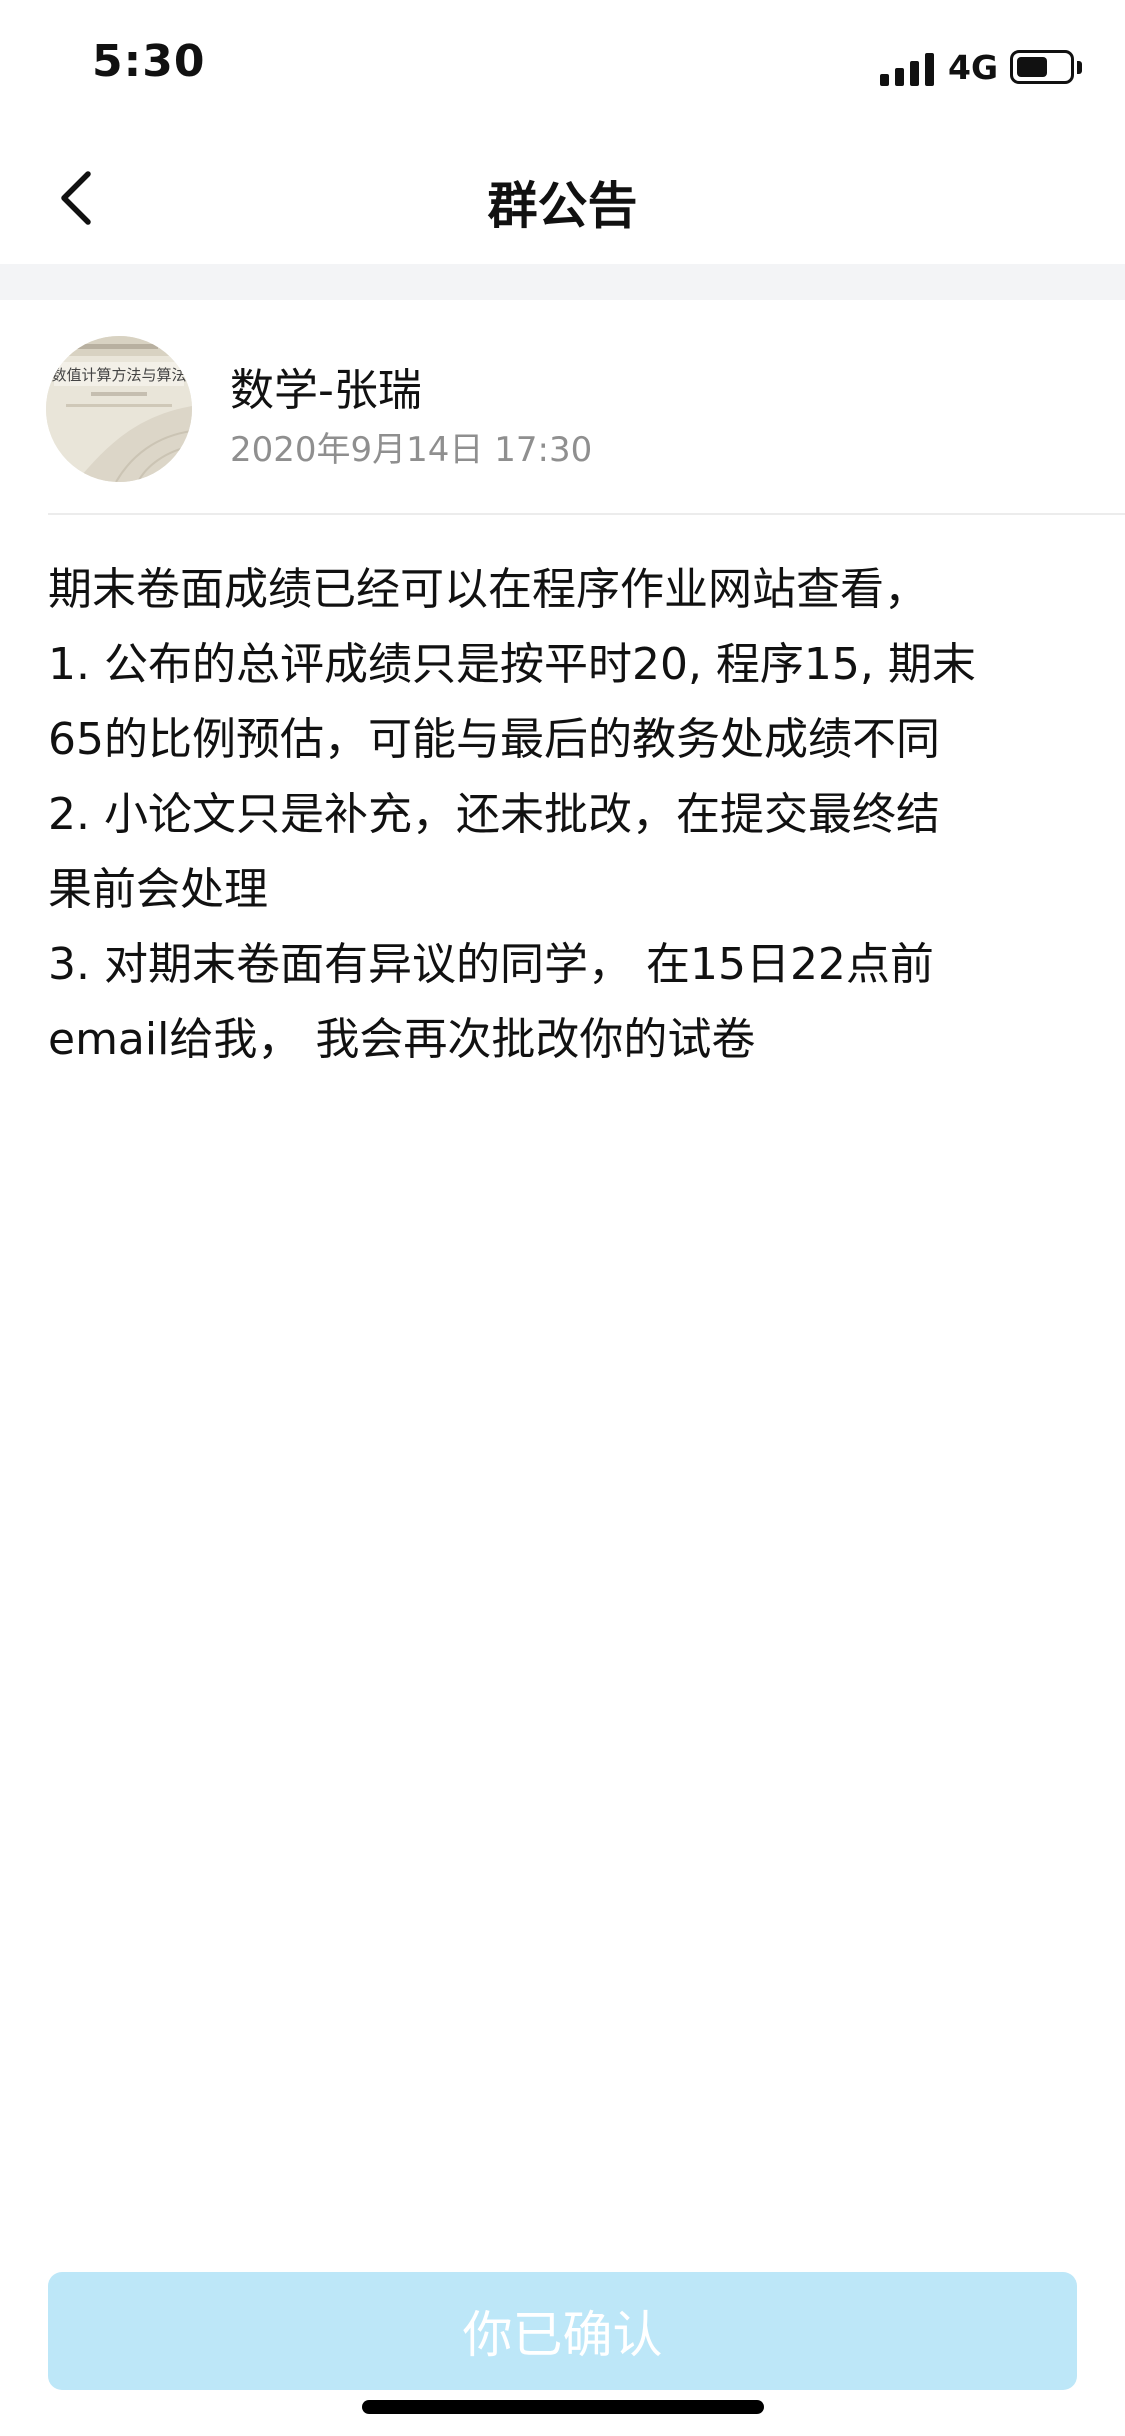  What do you see at coordinates (973, 67) in the screenshot?
I see `network-type: 4G` at bounding box center [973, 67].